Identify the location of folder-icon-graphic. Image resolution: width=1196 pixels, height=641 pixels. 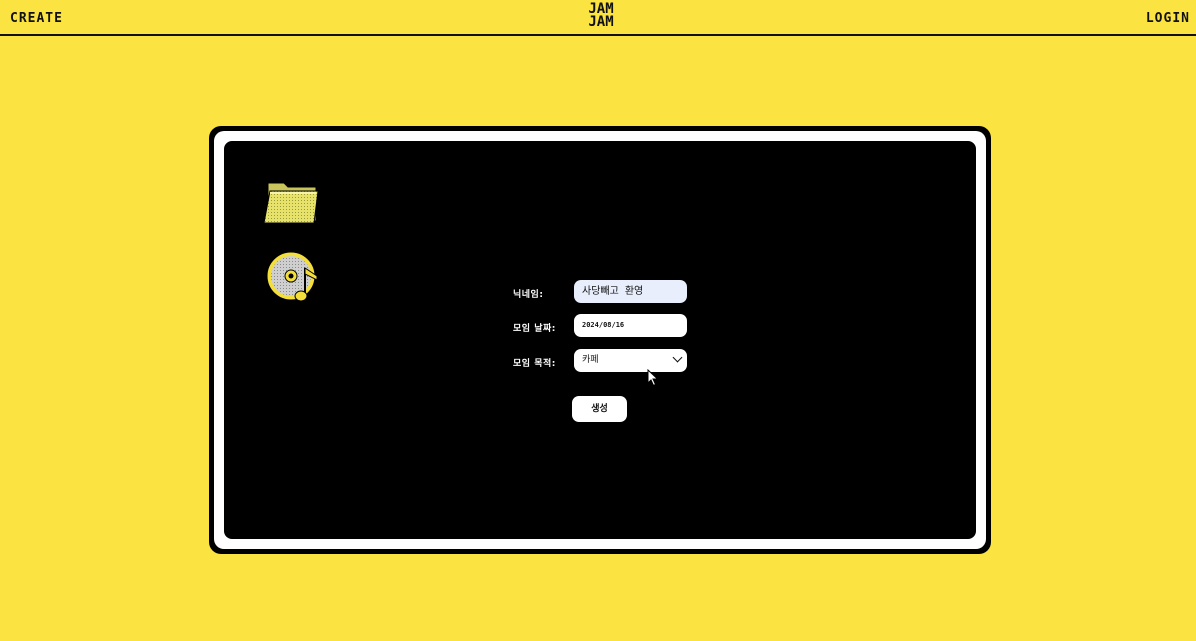
(291, 203).